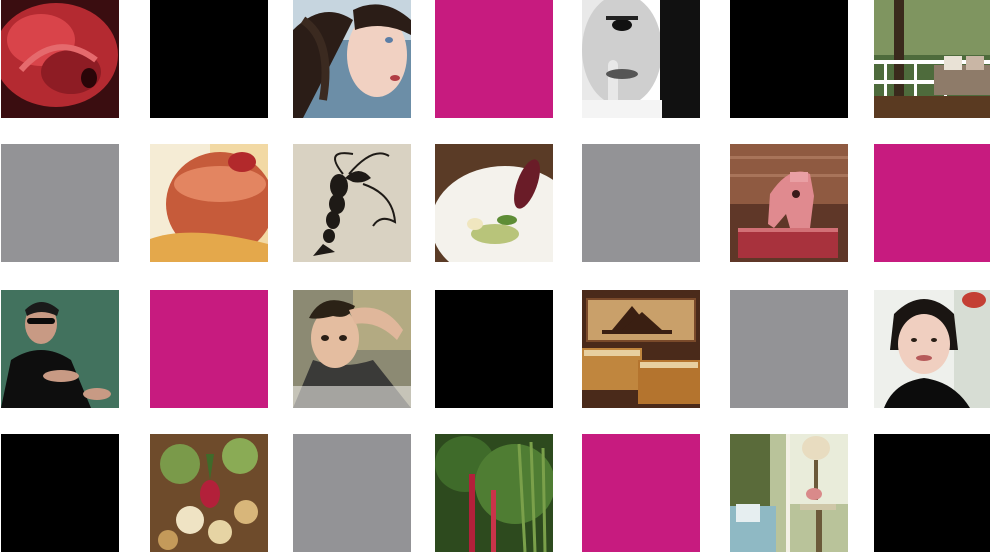  I want to click on photo-tile-pink-toy-horse-on-books, so click(789, 203).